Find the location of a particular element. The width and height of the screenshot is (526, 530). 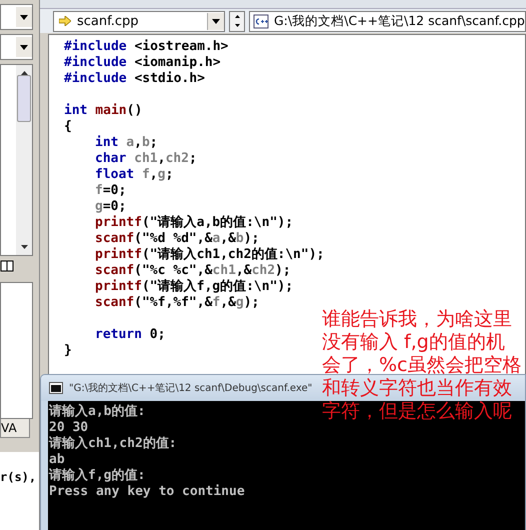

console-line: ab is located at coordinates (57, 460).